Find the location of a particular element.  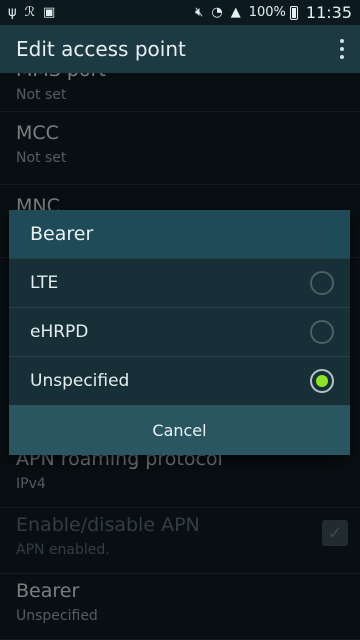

battery-status: 100% is located at coordinates (273, 12).